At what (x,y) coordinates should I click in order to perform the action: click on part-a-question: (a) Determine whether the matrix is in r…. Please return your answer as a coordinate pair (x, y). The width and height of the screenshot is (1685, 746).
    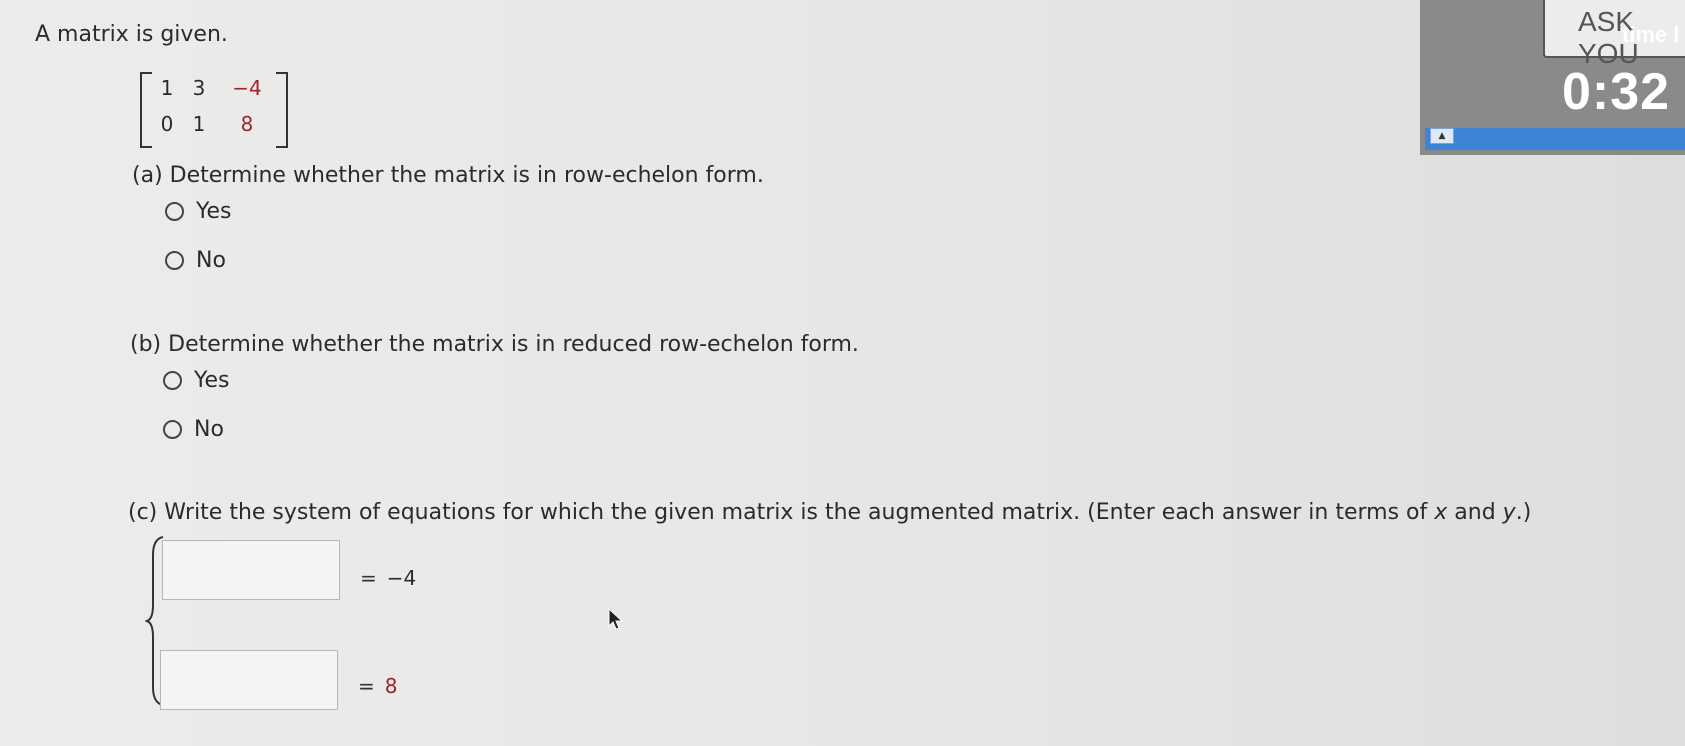
    Looking at the image, I should click on (448, 175).